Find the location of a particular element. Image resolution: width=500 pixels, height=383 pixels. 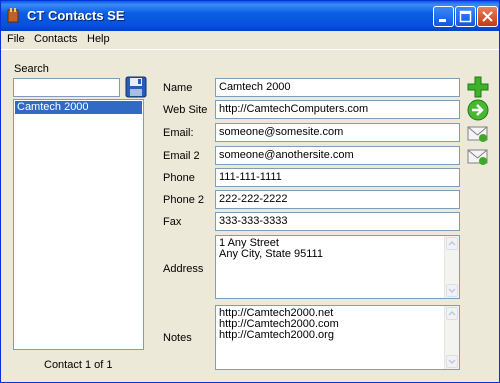

window-title: CT Contacts SE is located at coordinates (76, 15).